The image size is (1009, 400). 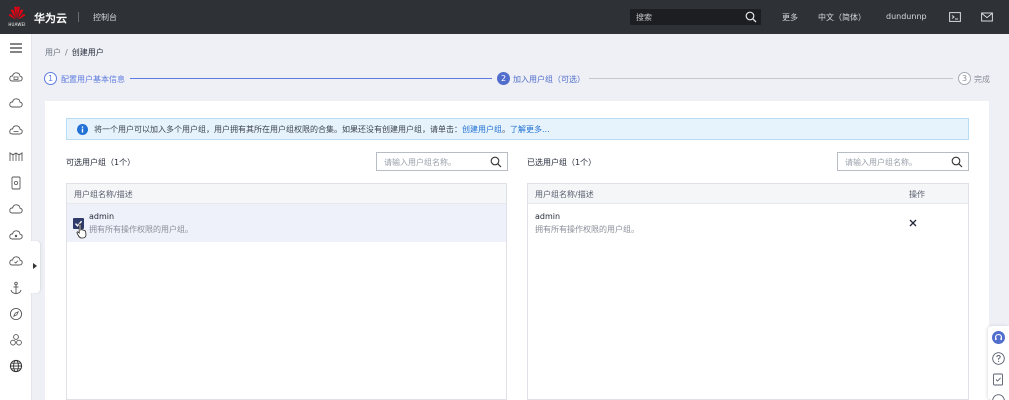 What do you see at coordinates (998, 397) in the screenshot?
I see `more-icon` at bounding box center [998, 397].